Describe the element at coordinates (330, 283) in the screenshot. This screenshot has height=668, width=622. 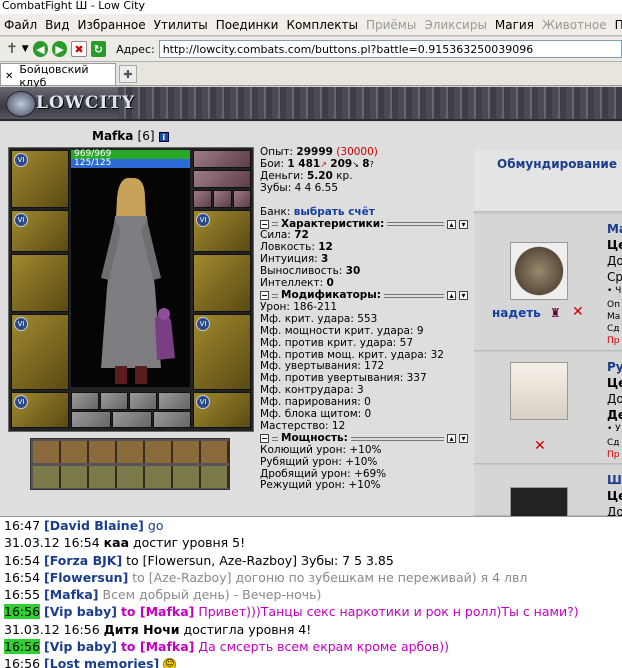
I see `attr-value: 0` at that location.